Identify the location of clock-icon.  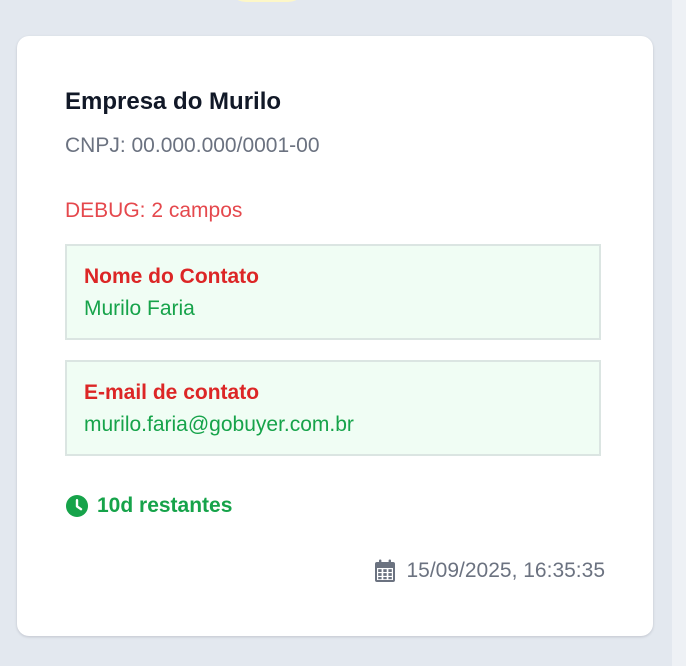
(77, 506).